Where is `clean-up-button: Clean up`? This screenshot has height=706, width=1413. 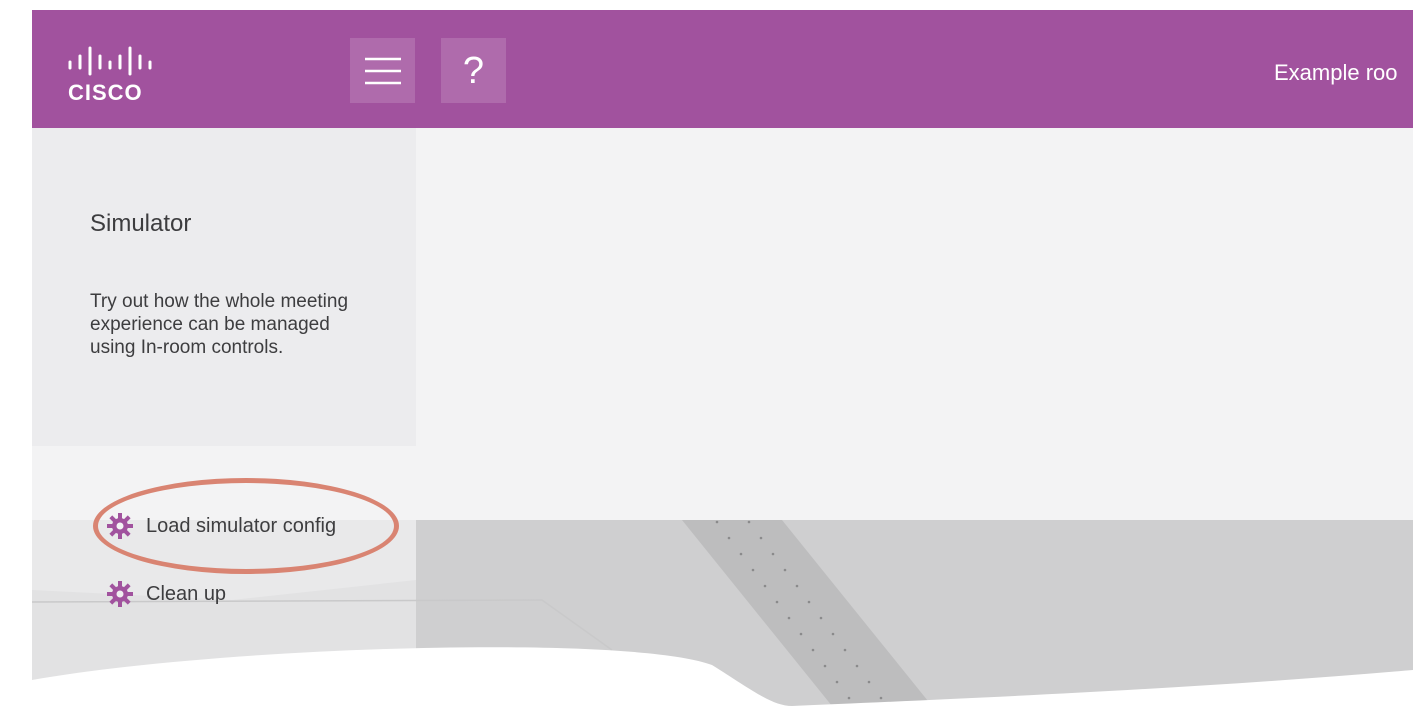 clean-up-button: Clean up is located at coordinates (166, 594).